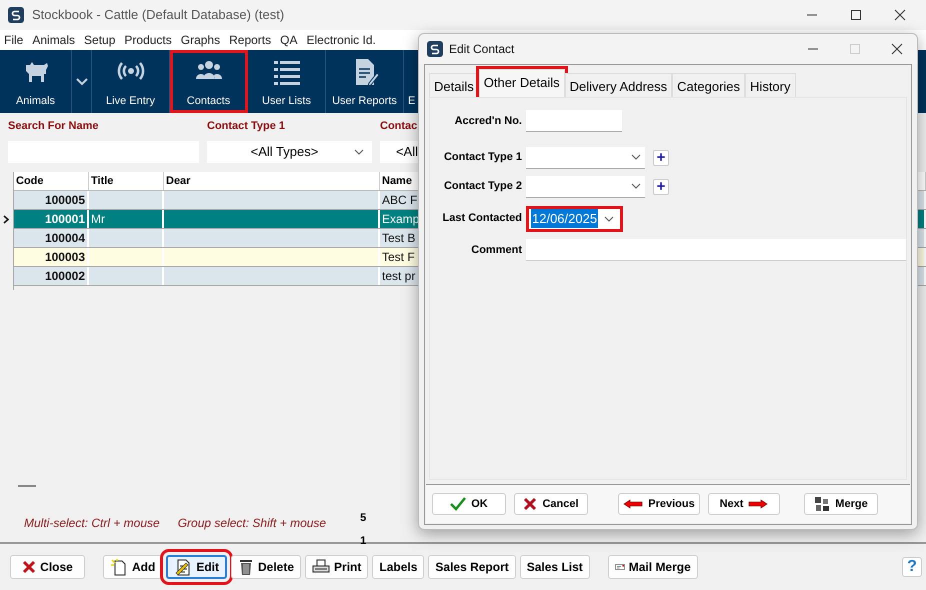  I want to click on check-icon, so click(458, 504).